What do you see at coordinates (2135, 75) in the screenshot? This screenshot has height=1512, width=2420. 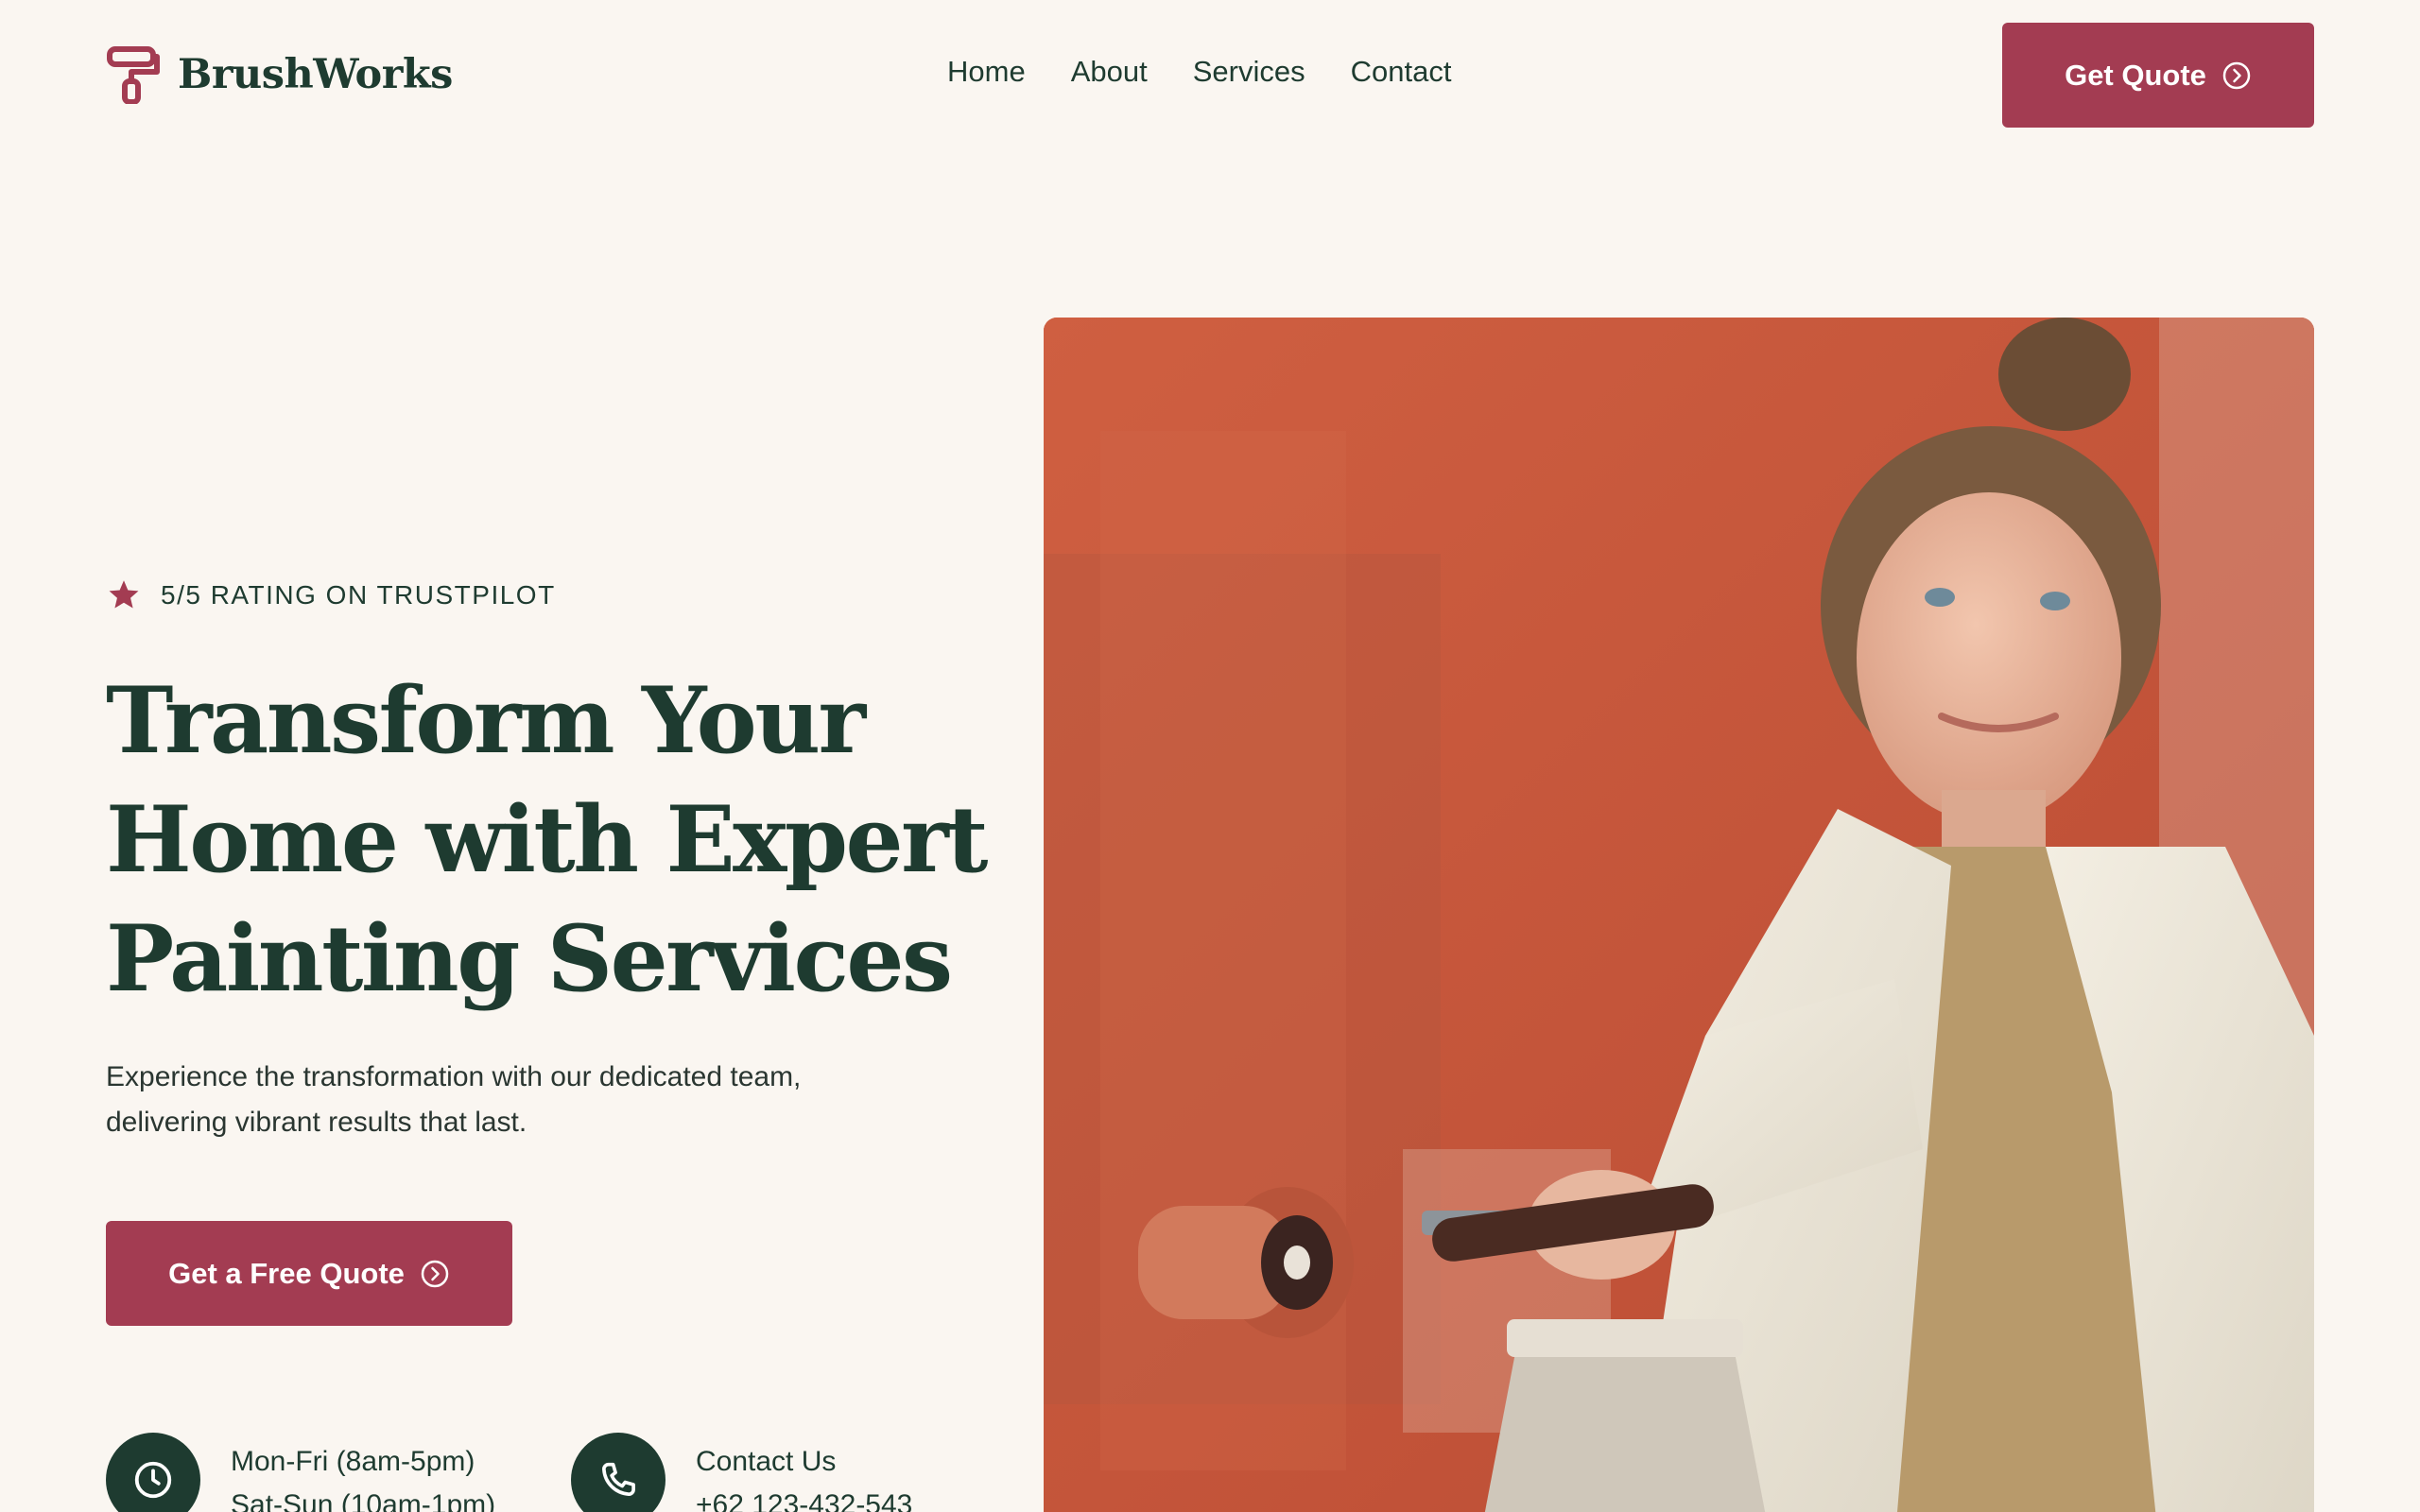 I see `get-quote-label: Get Quote` at bounding box center [2135, 75].